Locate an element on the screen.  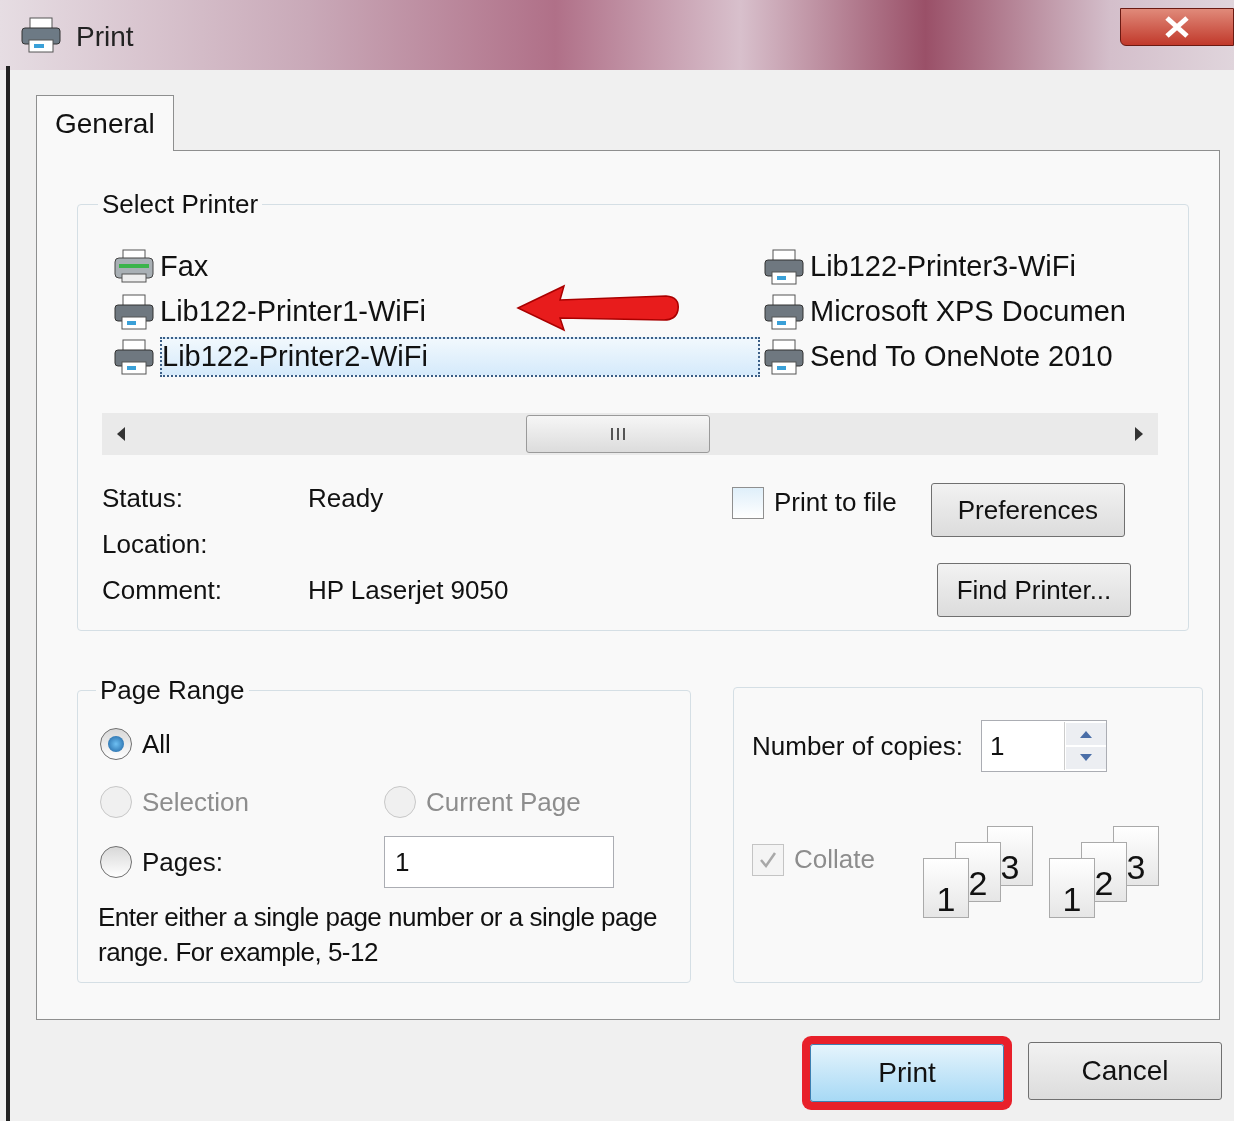
scroll-left-icon is located at coordinates (121, 434).